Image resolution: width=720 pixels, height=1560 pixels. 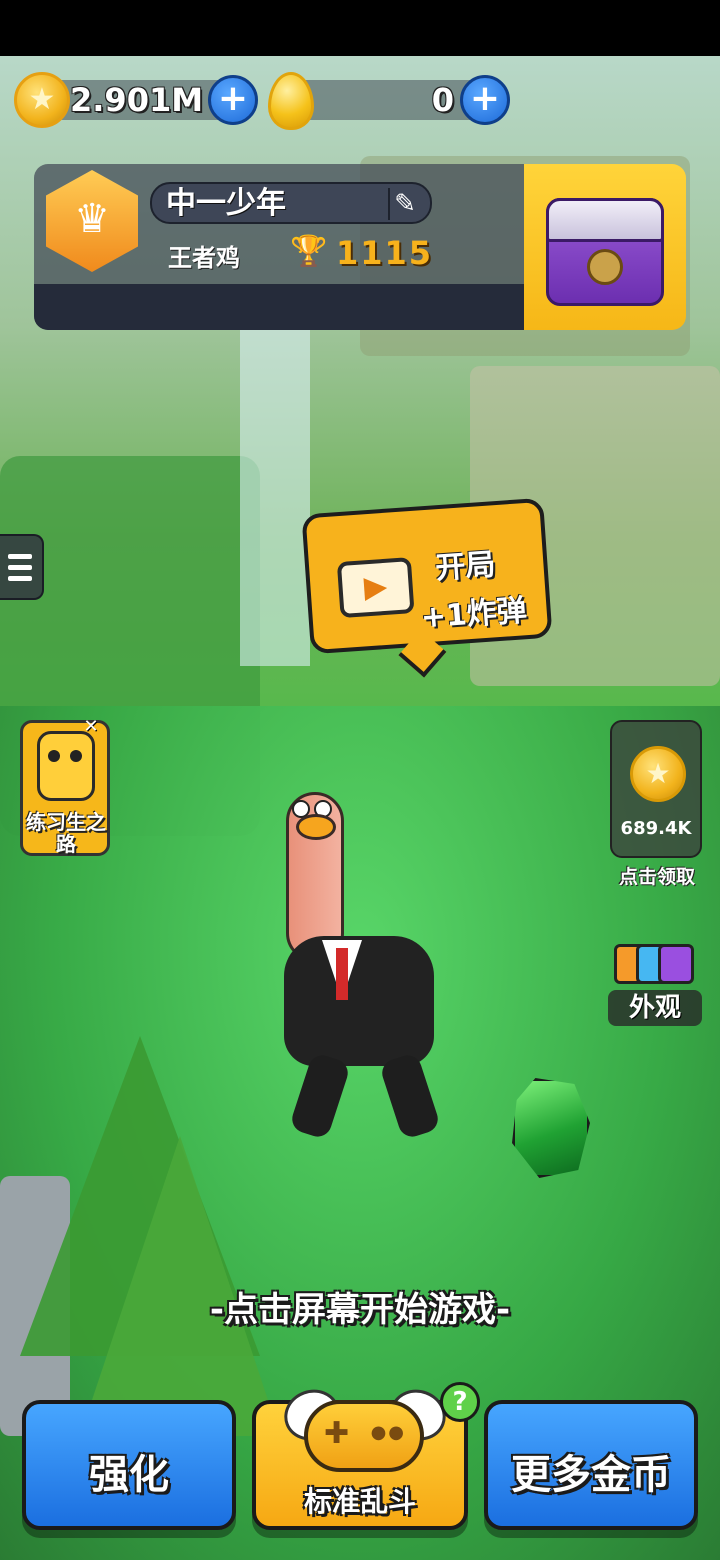 I want to click on player-character, so click(x=370, y=966).